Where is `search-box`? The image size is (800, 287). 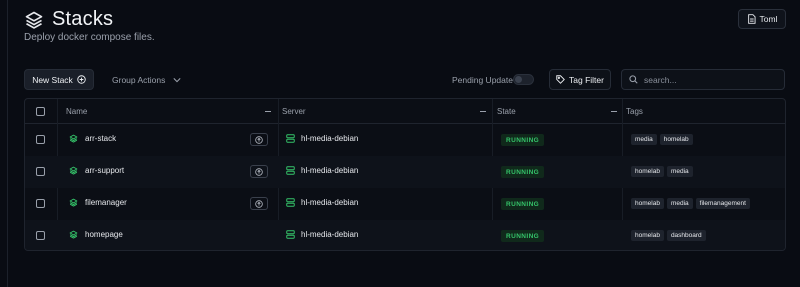
search-box is located at coordinates (703, 79).